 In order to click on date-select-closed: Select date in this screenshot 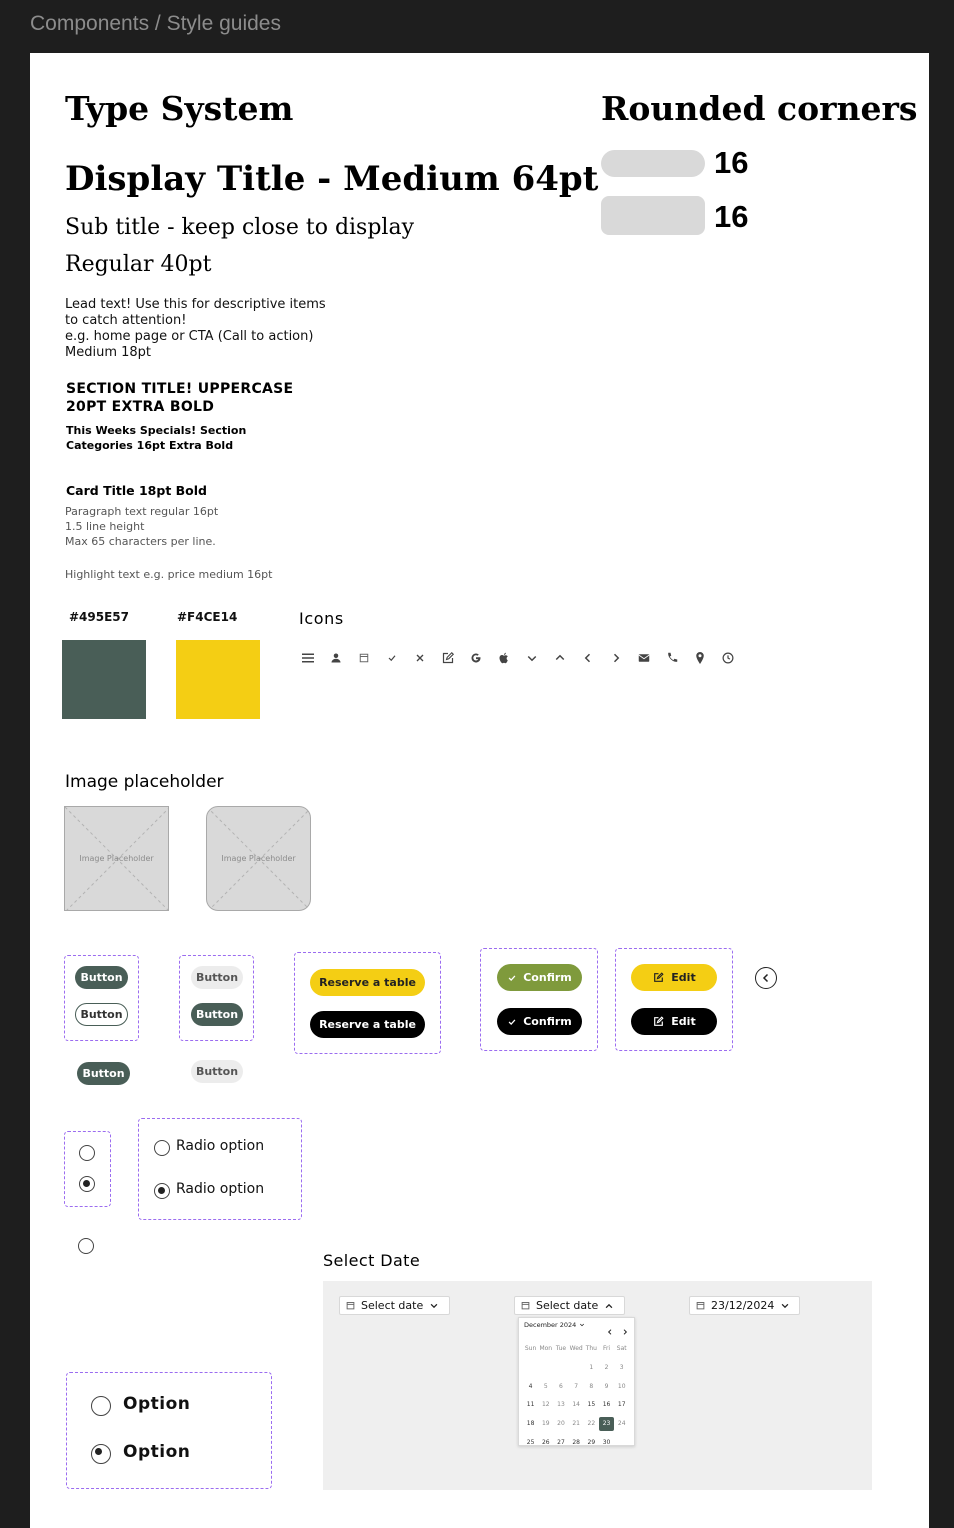, I will do `click(394, 1305)`.